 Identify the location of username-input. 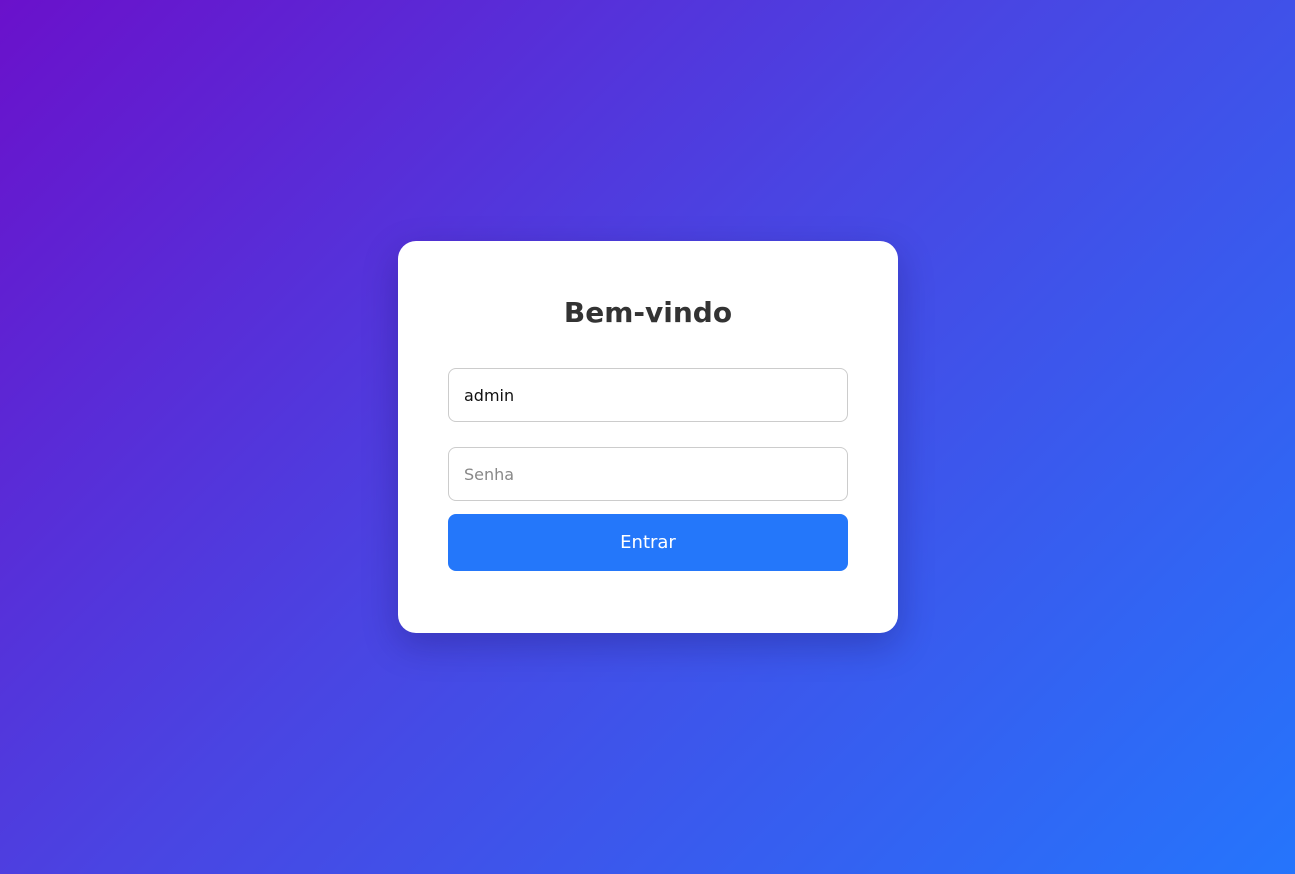
(648, 395).